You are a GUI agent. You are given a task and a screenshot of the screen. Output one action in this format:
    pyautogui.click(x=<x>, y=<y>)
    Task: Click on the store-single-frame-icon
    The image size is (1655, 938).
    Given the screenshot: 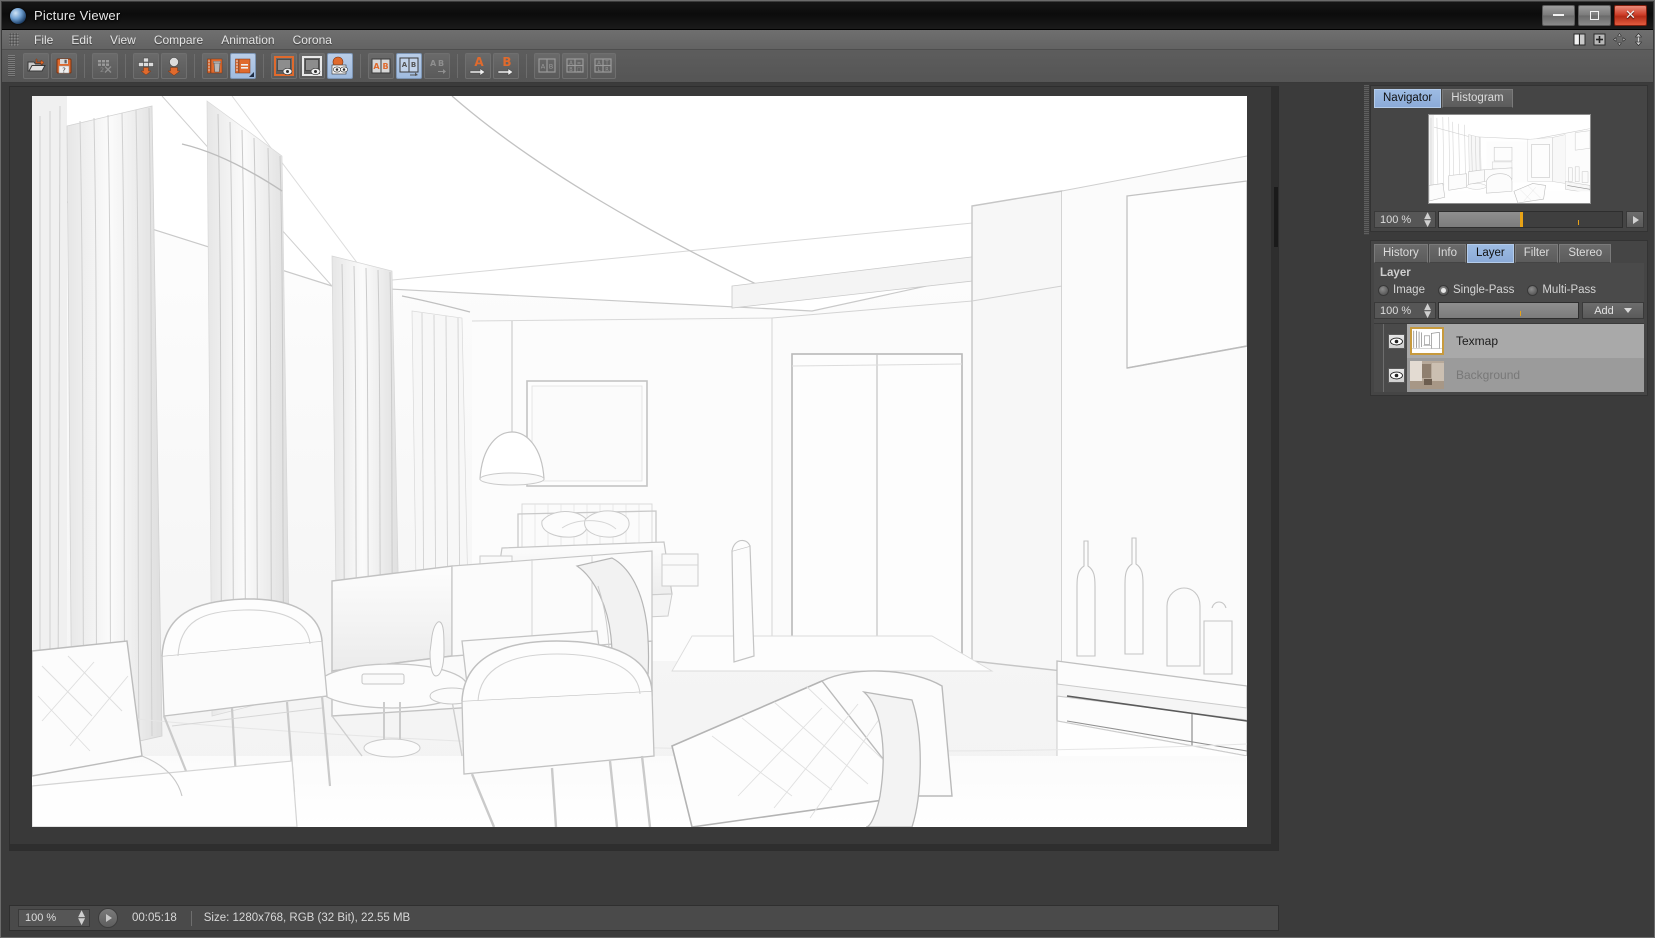 What is the action you would take?
    pyautogui.click(x=174, y=66)
    